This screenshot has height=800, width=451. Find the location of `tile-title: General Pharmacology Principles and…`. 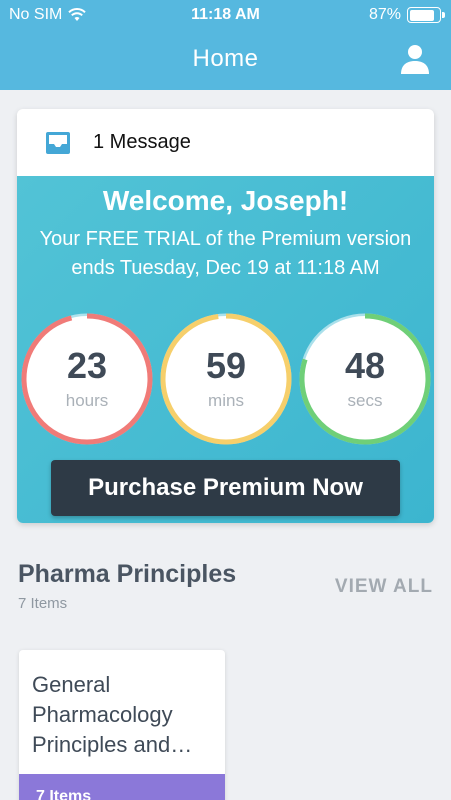

tile-title: General Pharmacology Principles and… is located at coordinates (112, 714).